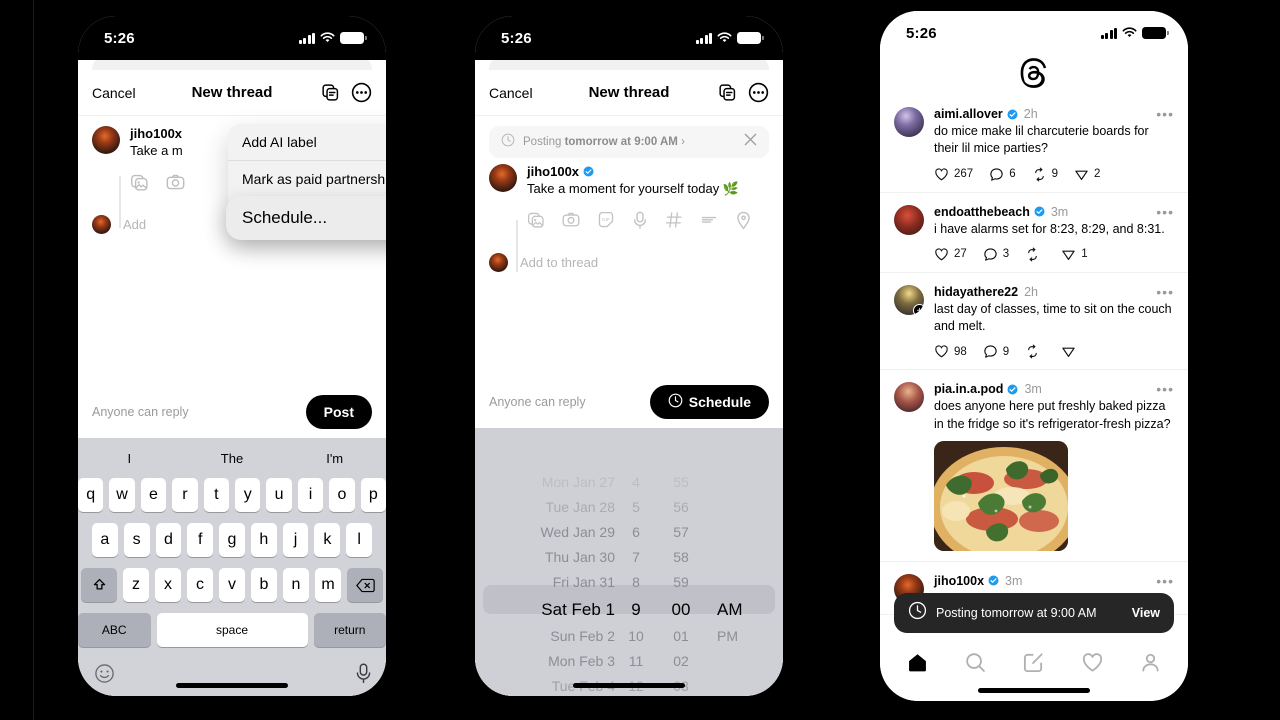 Image resolution: width=1280 pixels, height=720 pixels. I want to click on picker-day-2: Wed Jan 29, so click(556, 532).